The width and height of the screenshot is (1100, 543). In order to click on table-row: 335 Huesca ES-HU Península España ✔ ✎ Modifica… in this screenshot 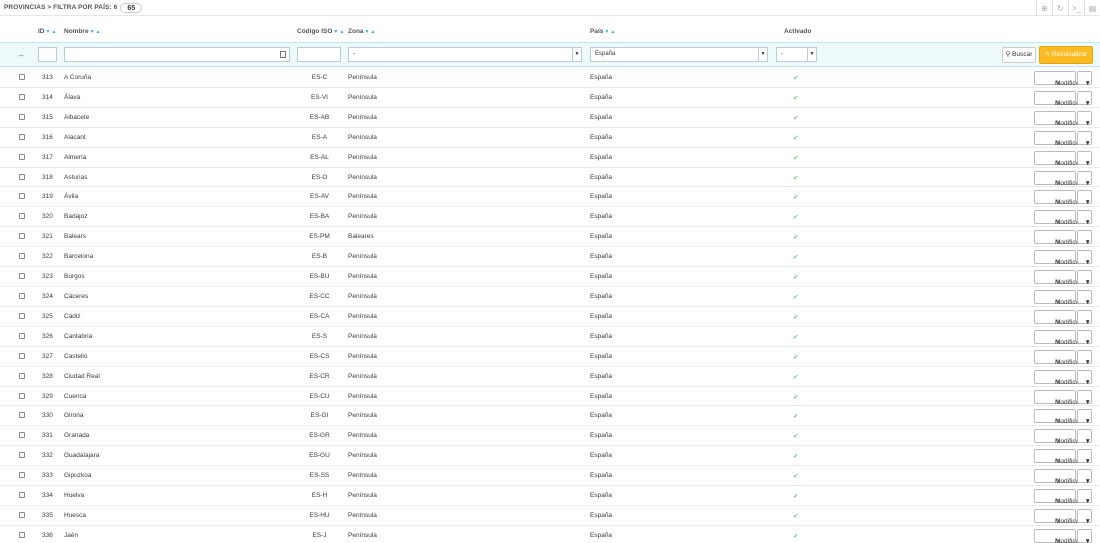, I will do `click(550, 516)`.